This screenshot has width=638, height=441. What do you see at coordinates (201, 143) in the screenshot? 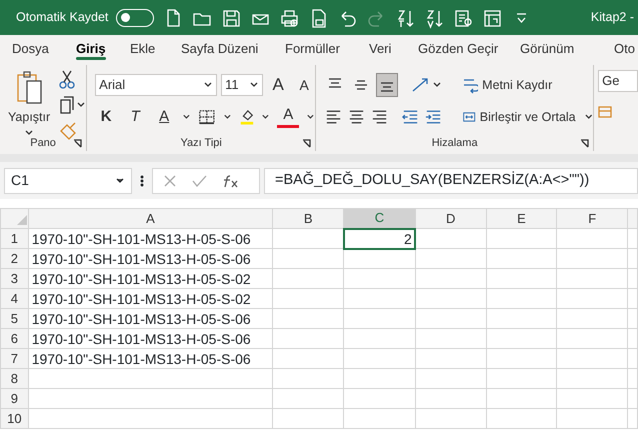
I see `group-label: Yazı Tipi` at bounding box center [201, 143].